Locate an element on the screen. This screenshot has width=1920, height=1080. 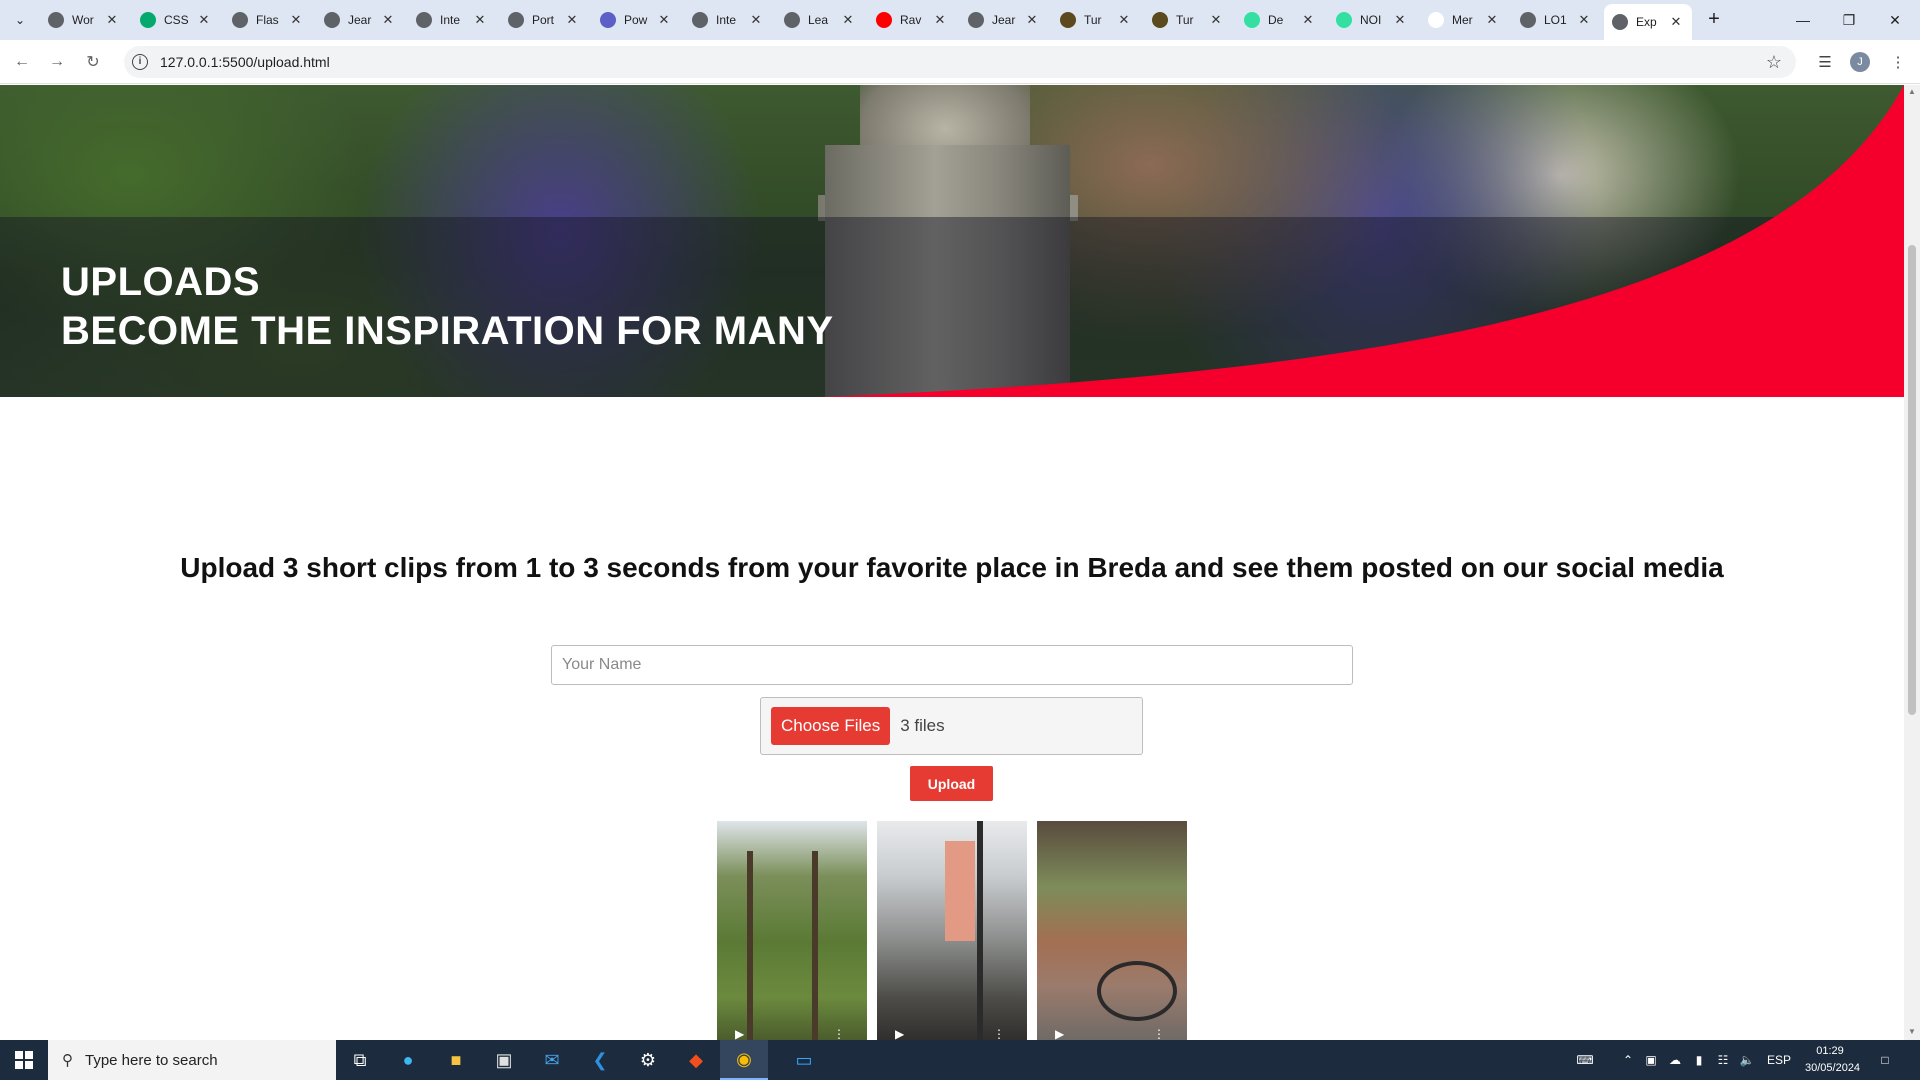
settings-gear-icon: ⚙ is located at coordinates (648, 1060).